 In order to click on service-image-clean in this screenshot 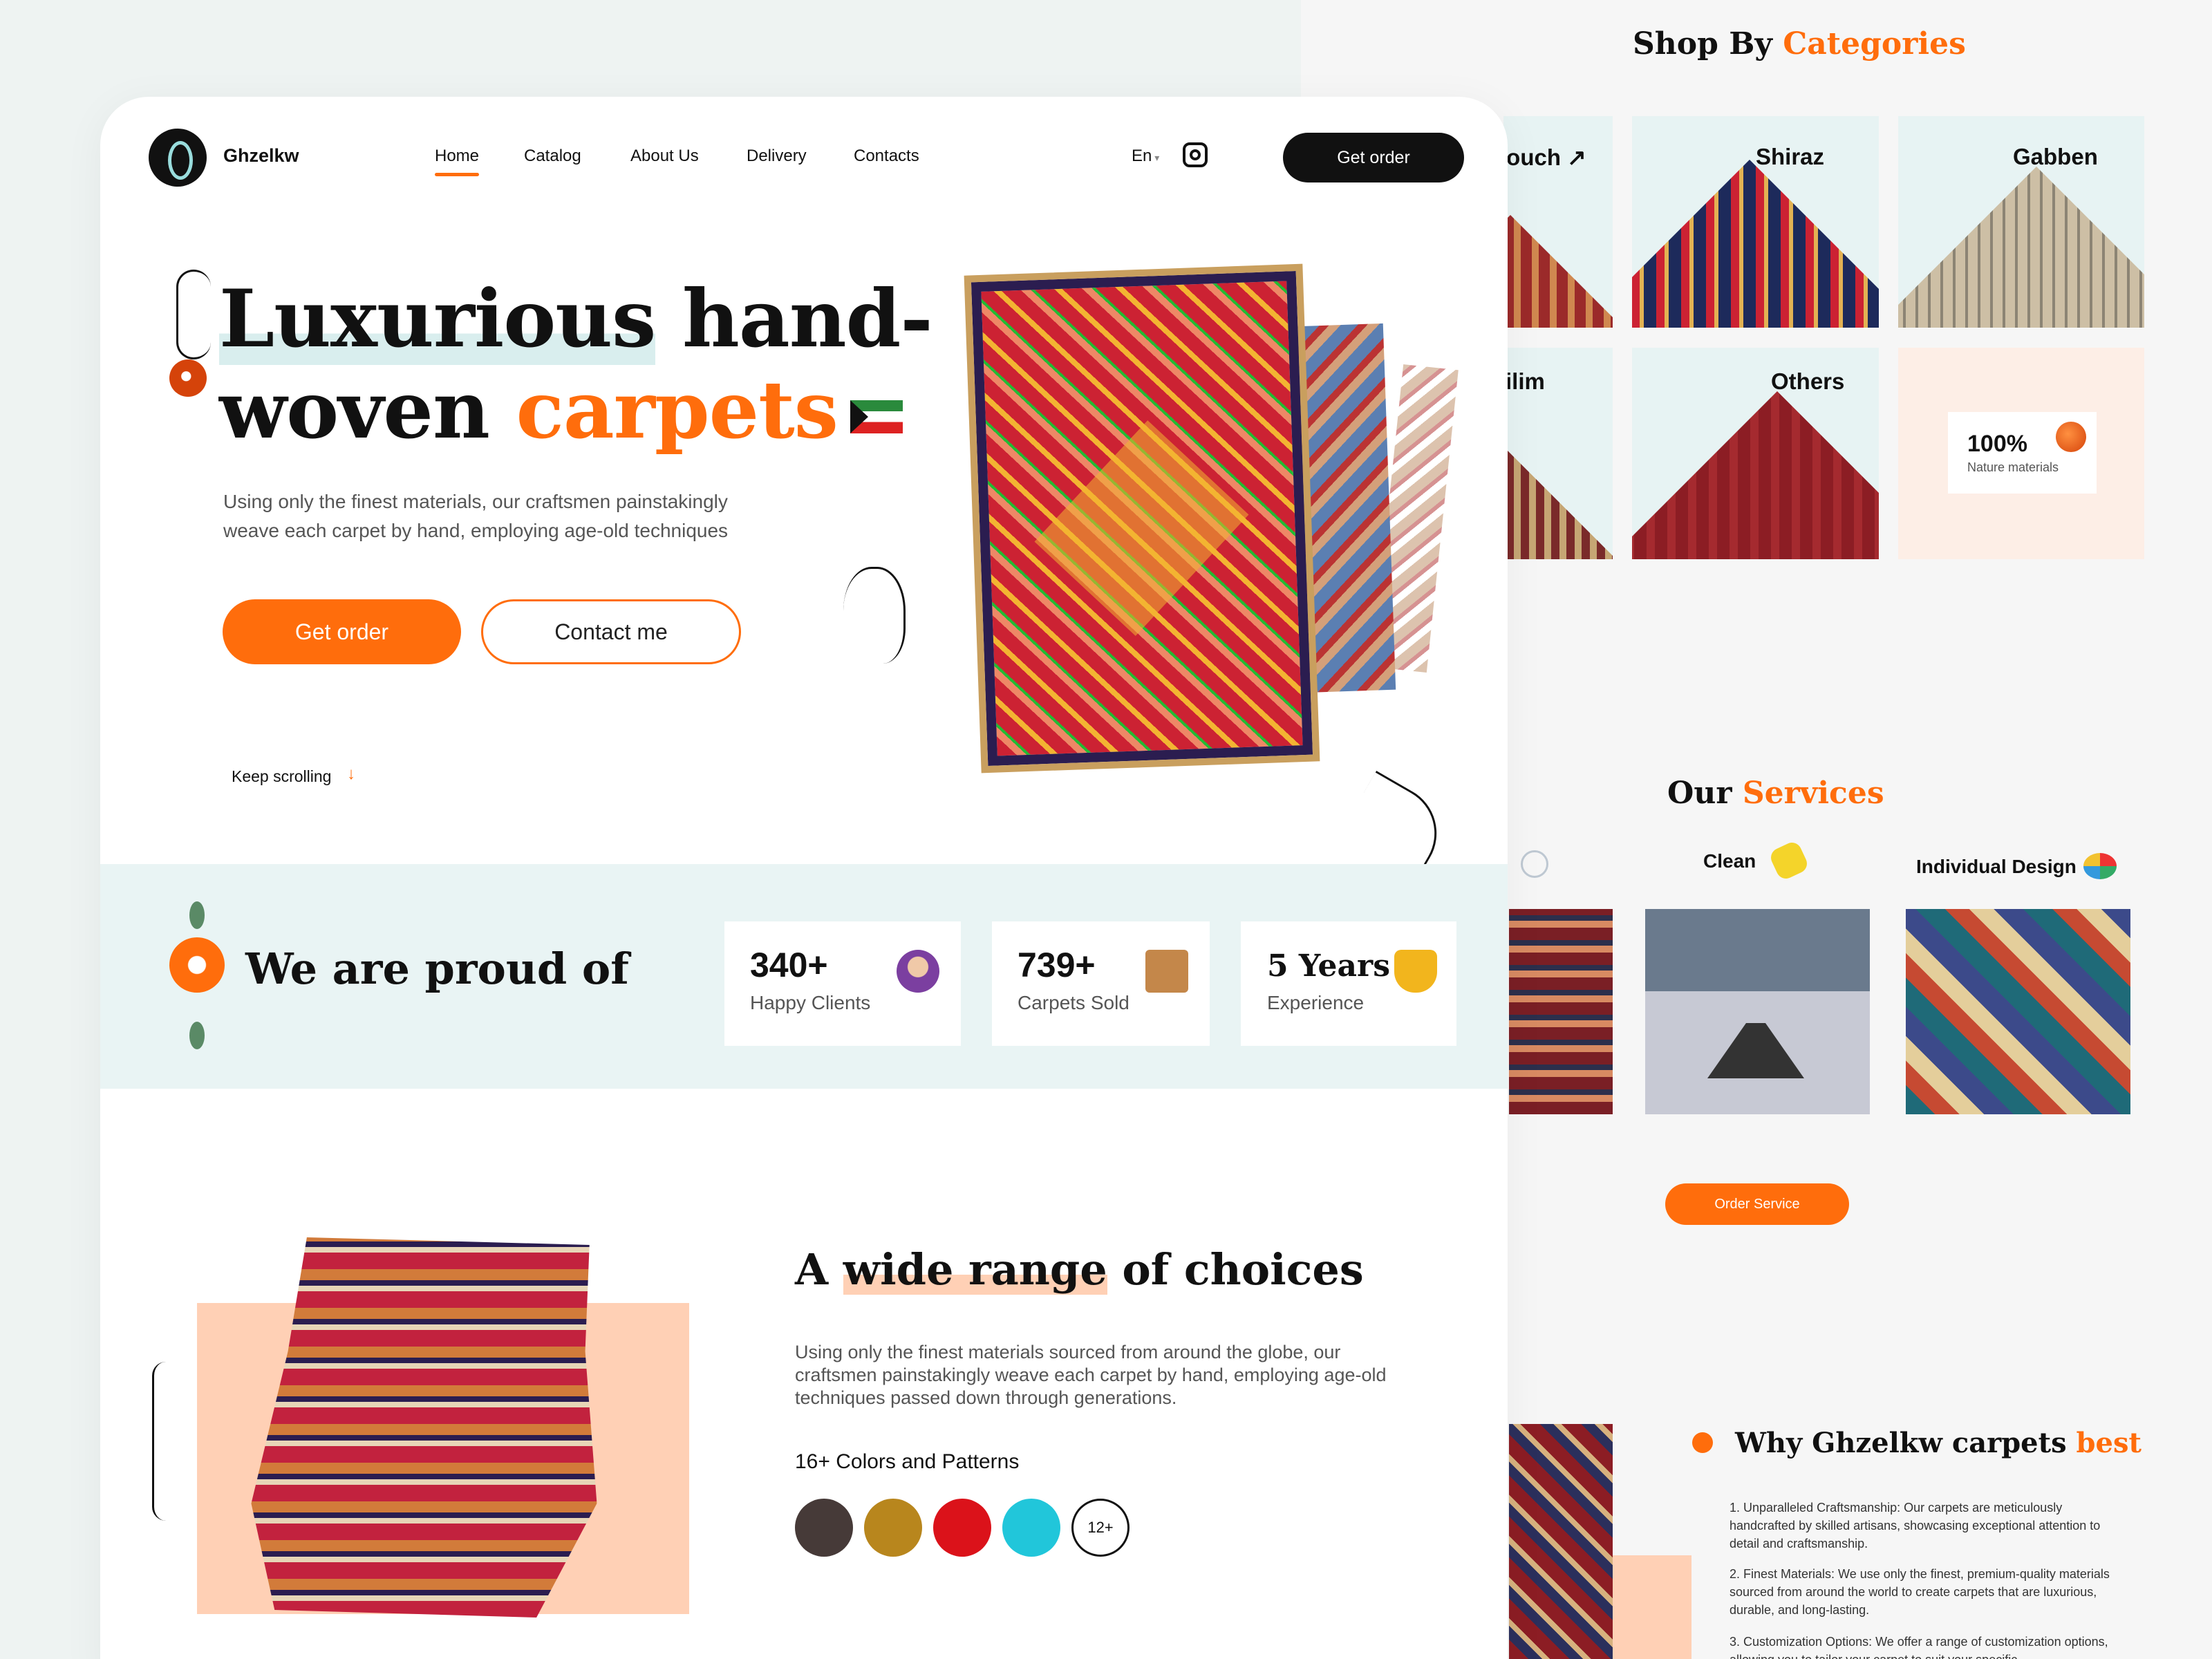, I will do `click(1757, 1011)`.